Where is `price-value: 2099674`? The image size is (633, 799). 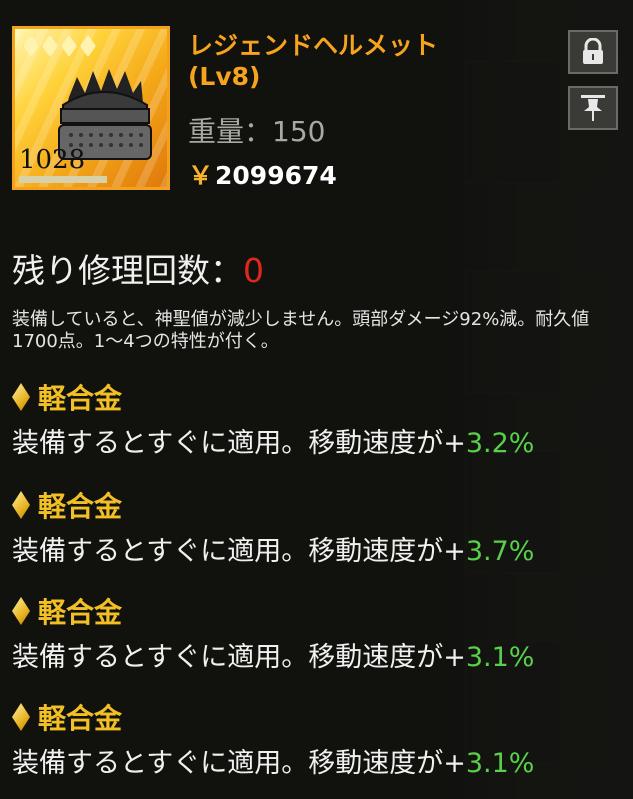 price-value: 2099674 is located at coordinates (276, 175).